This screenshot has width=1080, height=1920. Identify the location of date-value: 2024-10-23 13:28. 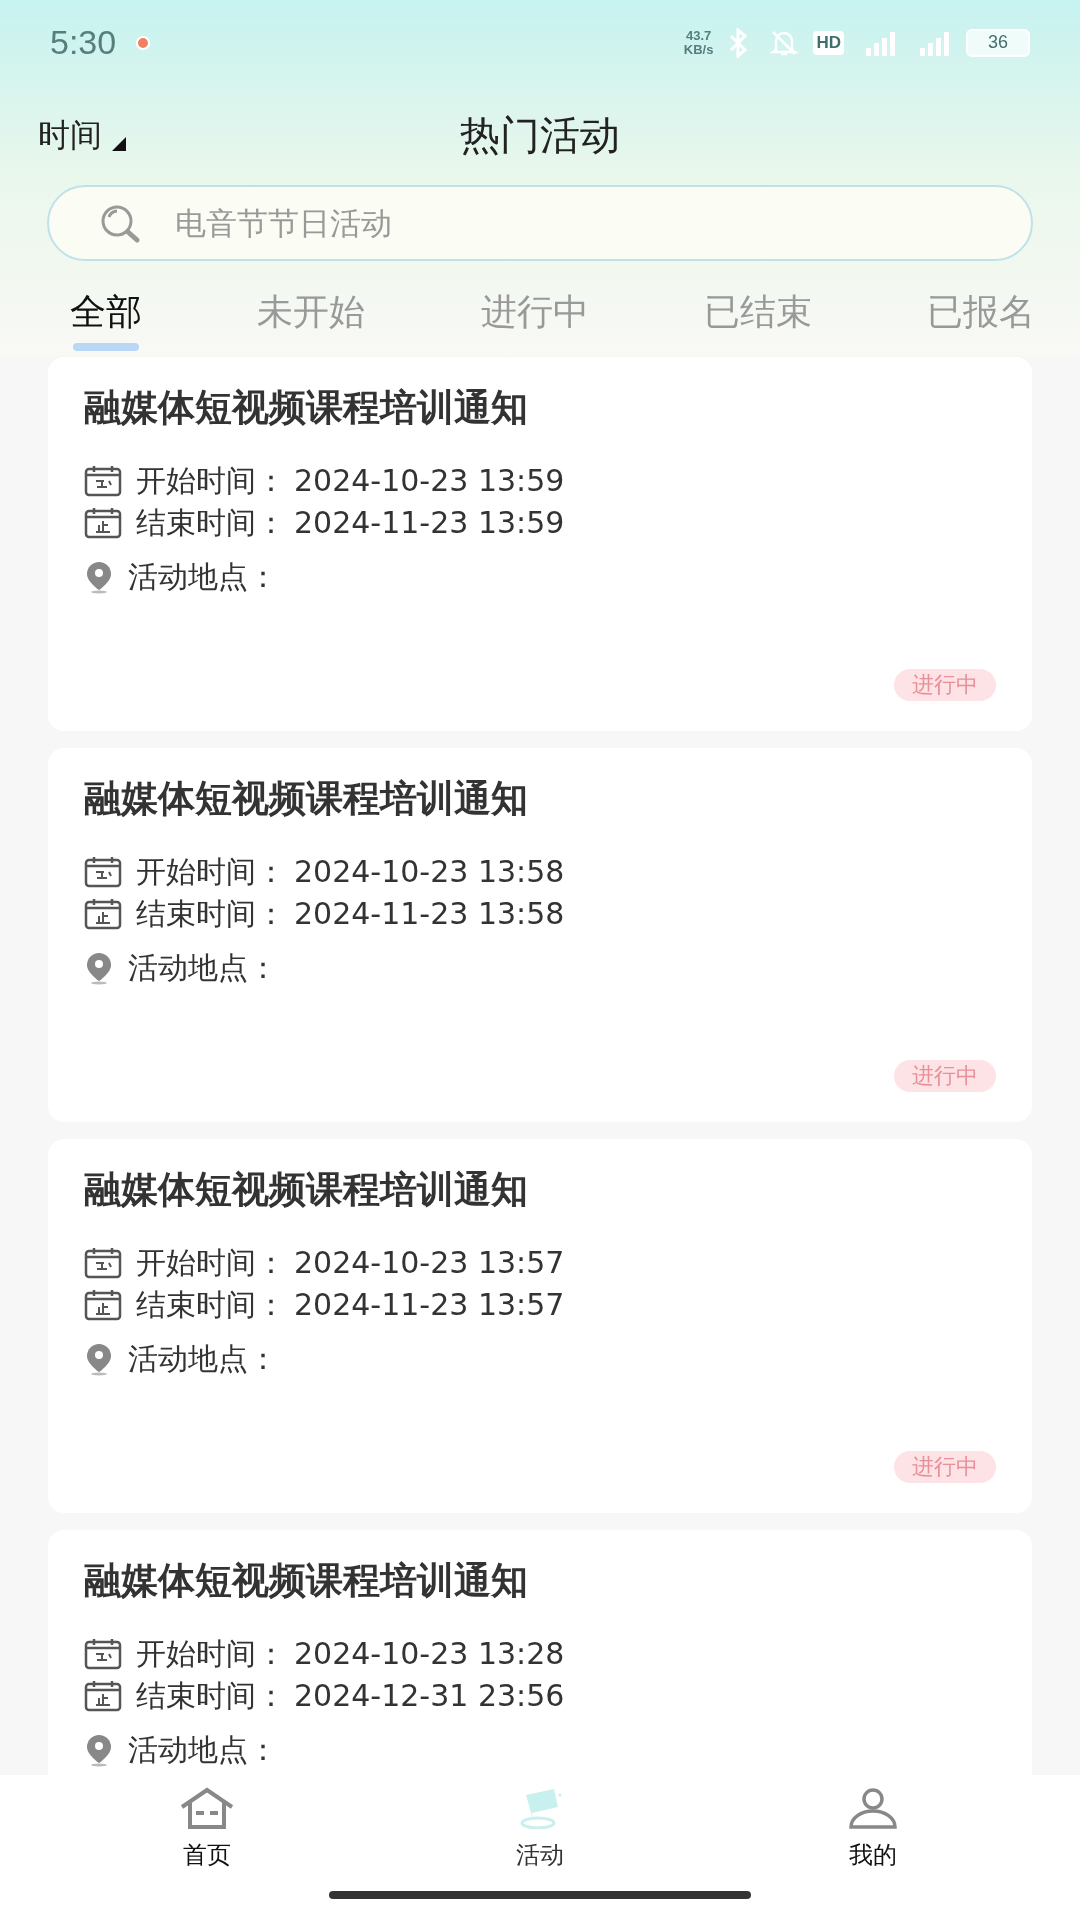
(429, 1654).